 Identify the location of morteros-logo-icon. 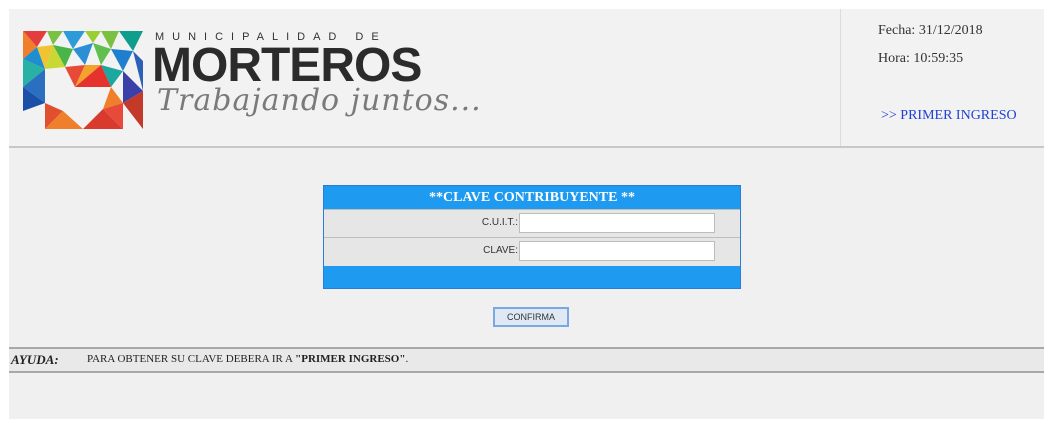
(83, 80).